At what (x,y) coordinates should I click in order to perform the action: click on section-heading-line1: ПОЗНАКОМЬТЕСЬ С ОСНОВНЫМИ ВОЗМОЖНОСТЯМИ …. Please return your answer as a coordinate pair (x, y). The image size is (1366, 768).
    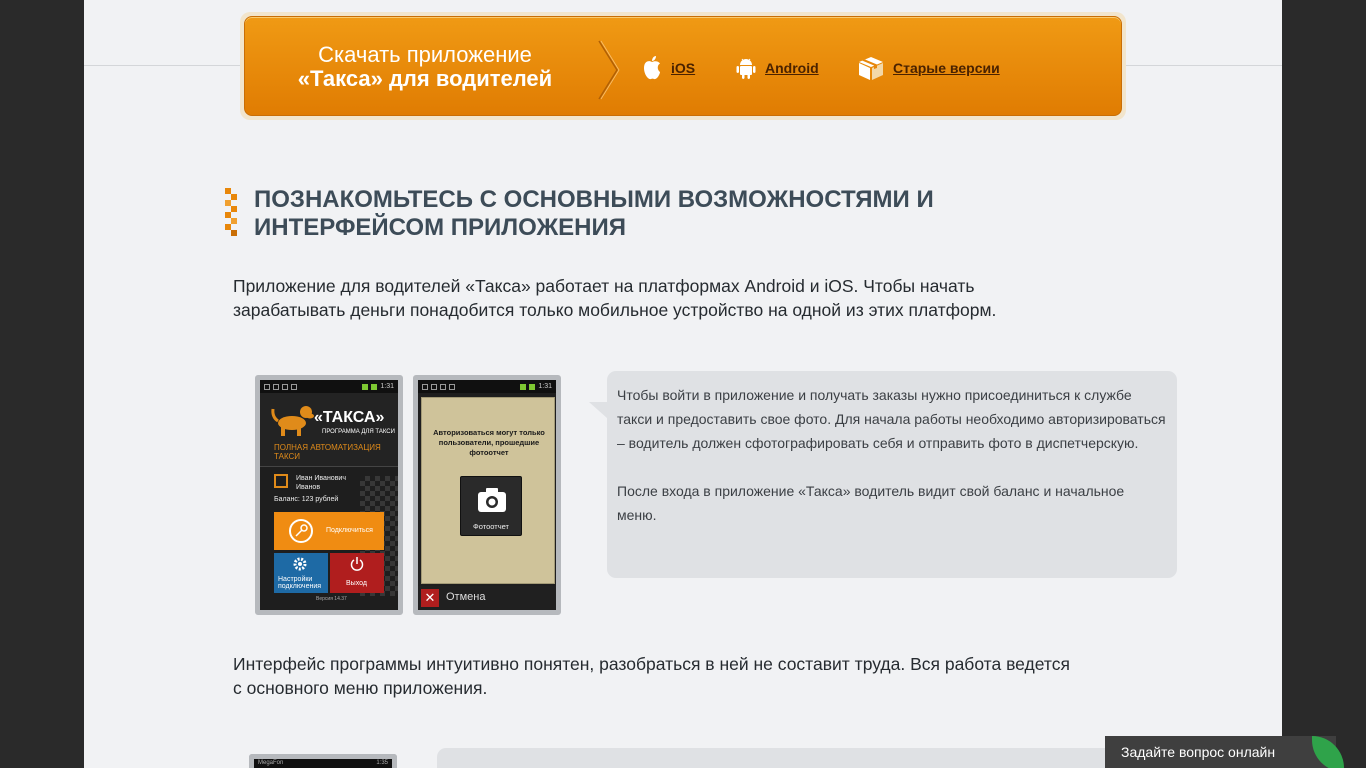
    Looking at the image, I should click on (594, 199).